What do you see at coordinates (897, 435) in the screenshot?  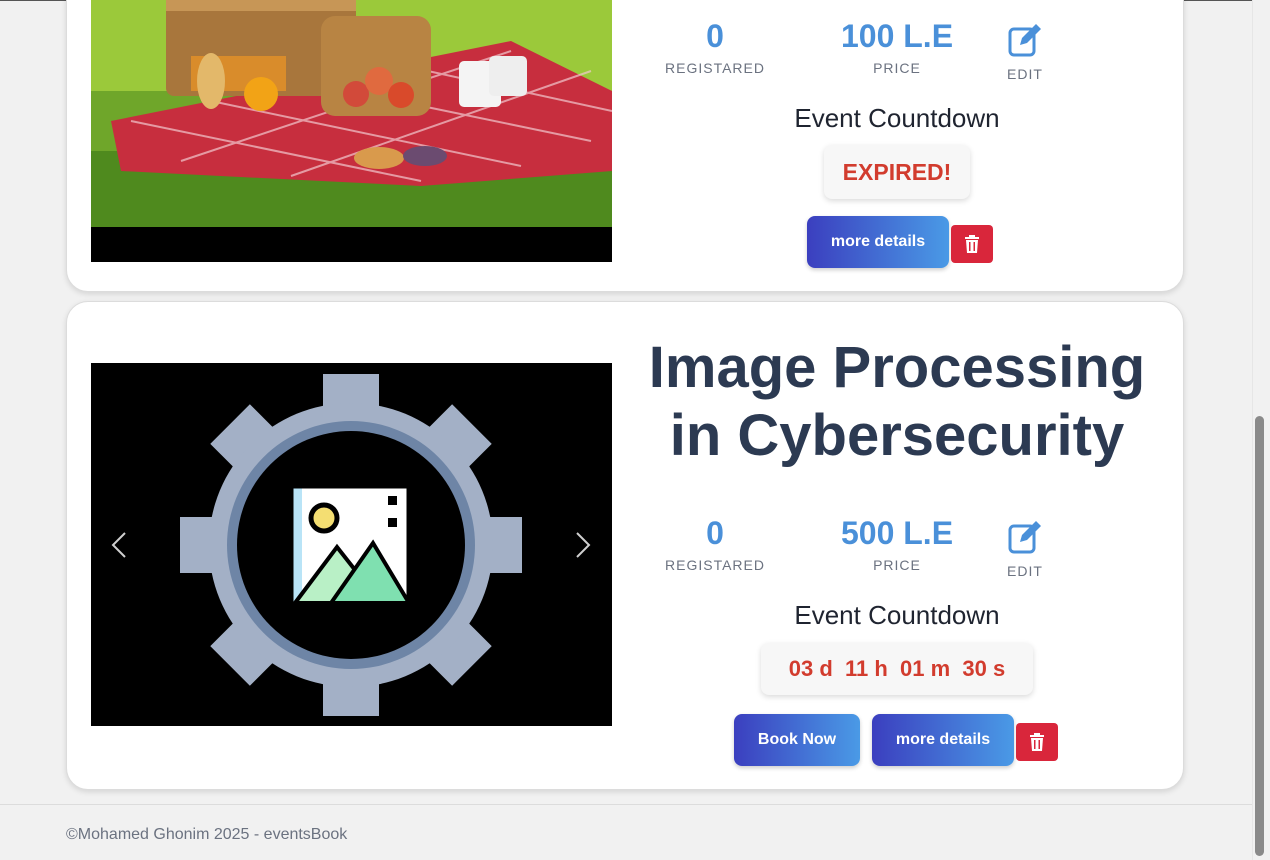 I see `event-title-line2: in Cybersecurity` at bounding box center [897, 435].